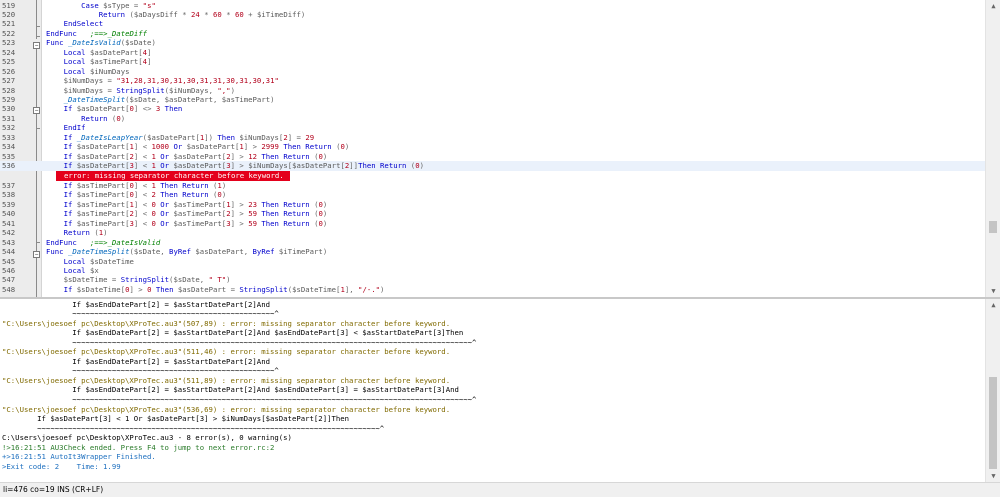 The width and height of the screenshot is (1000, 497). I want to click on code-token: Then, so click(171, 109).